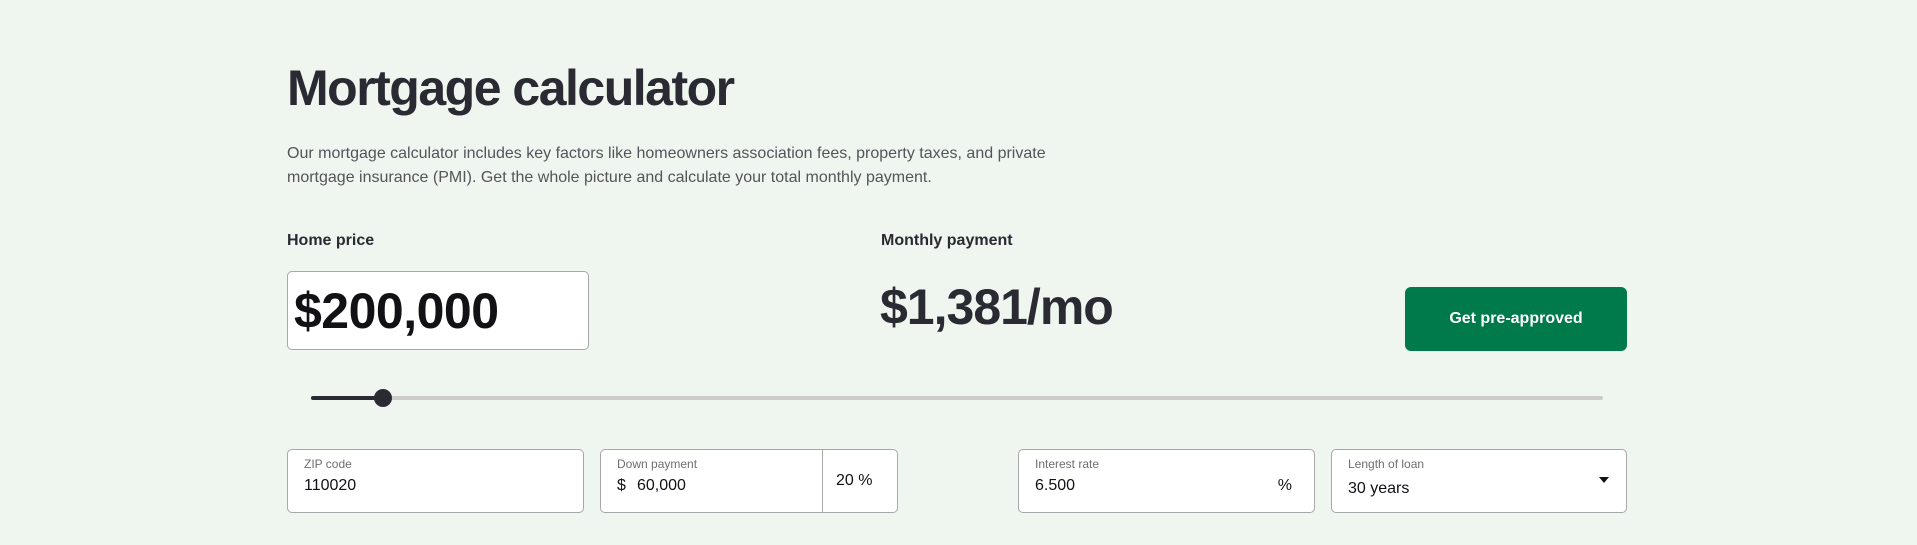  What do you see at coordinates (1604, 480) in the screenshot?
I see `chevron-down-icon` at bounding box center [1604, 480].